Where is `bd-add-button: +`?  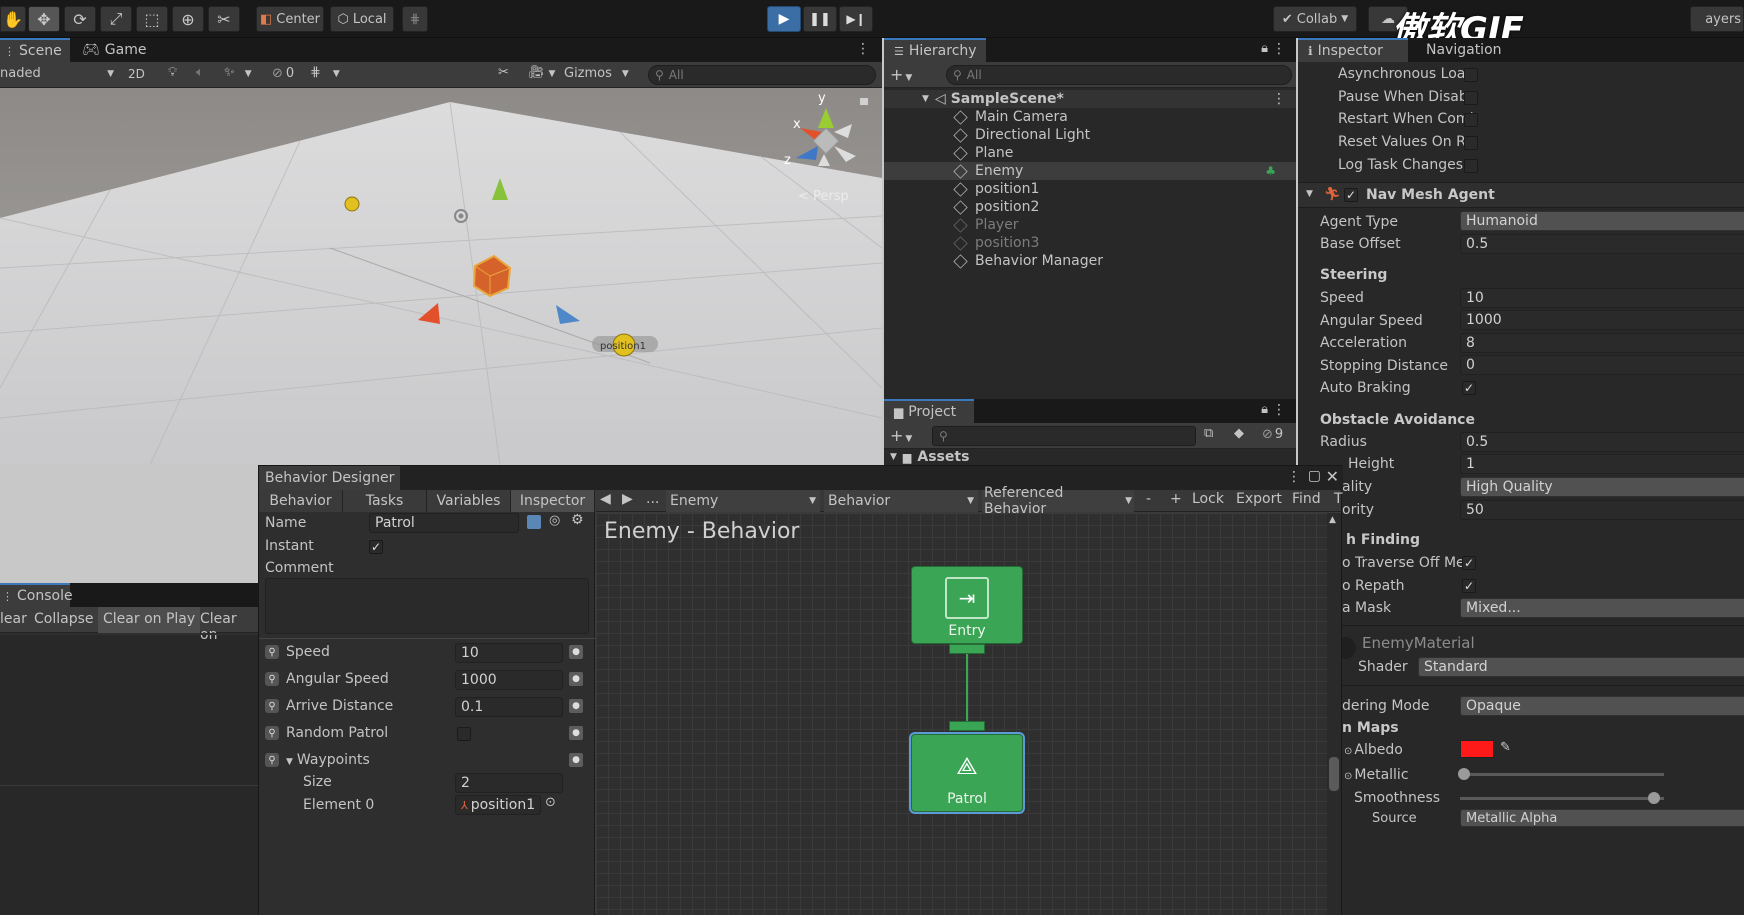
bd-add-button: + is located at coordinates (1176, 499).